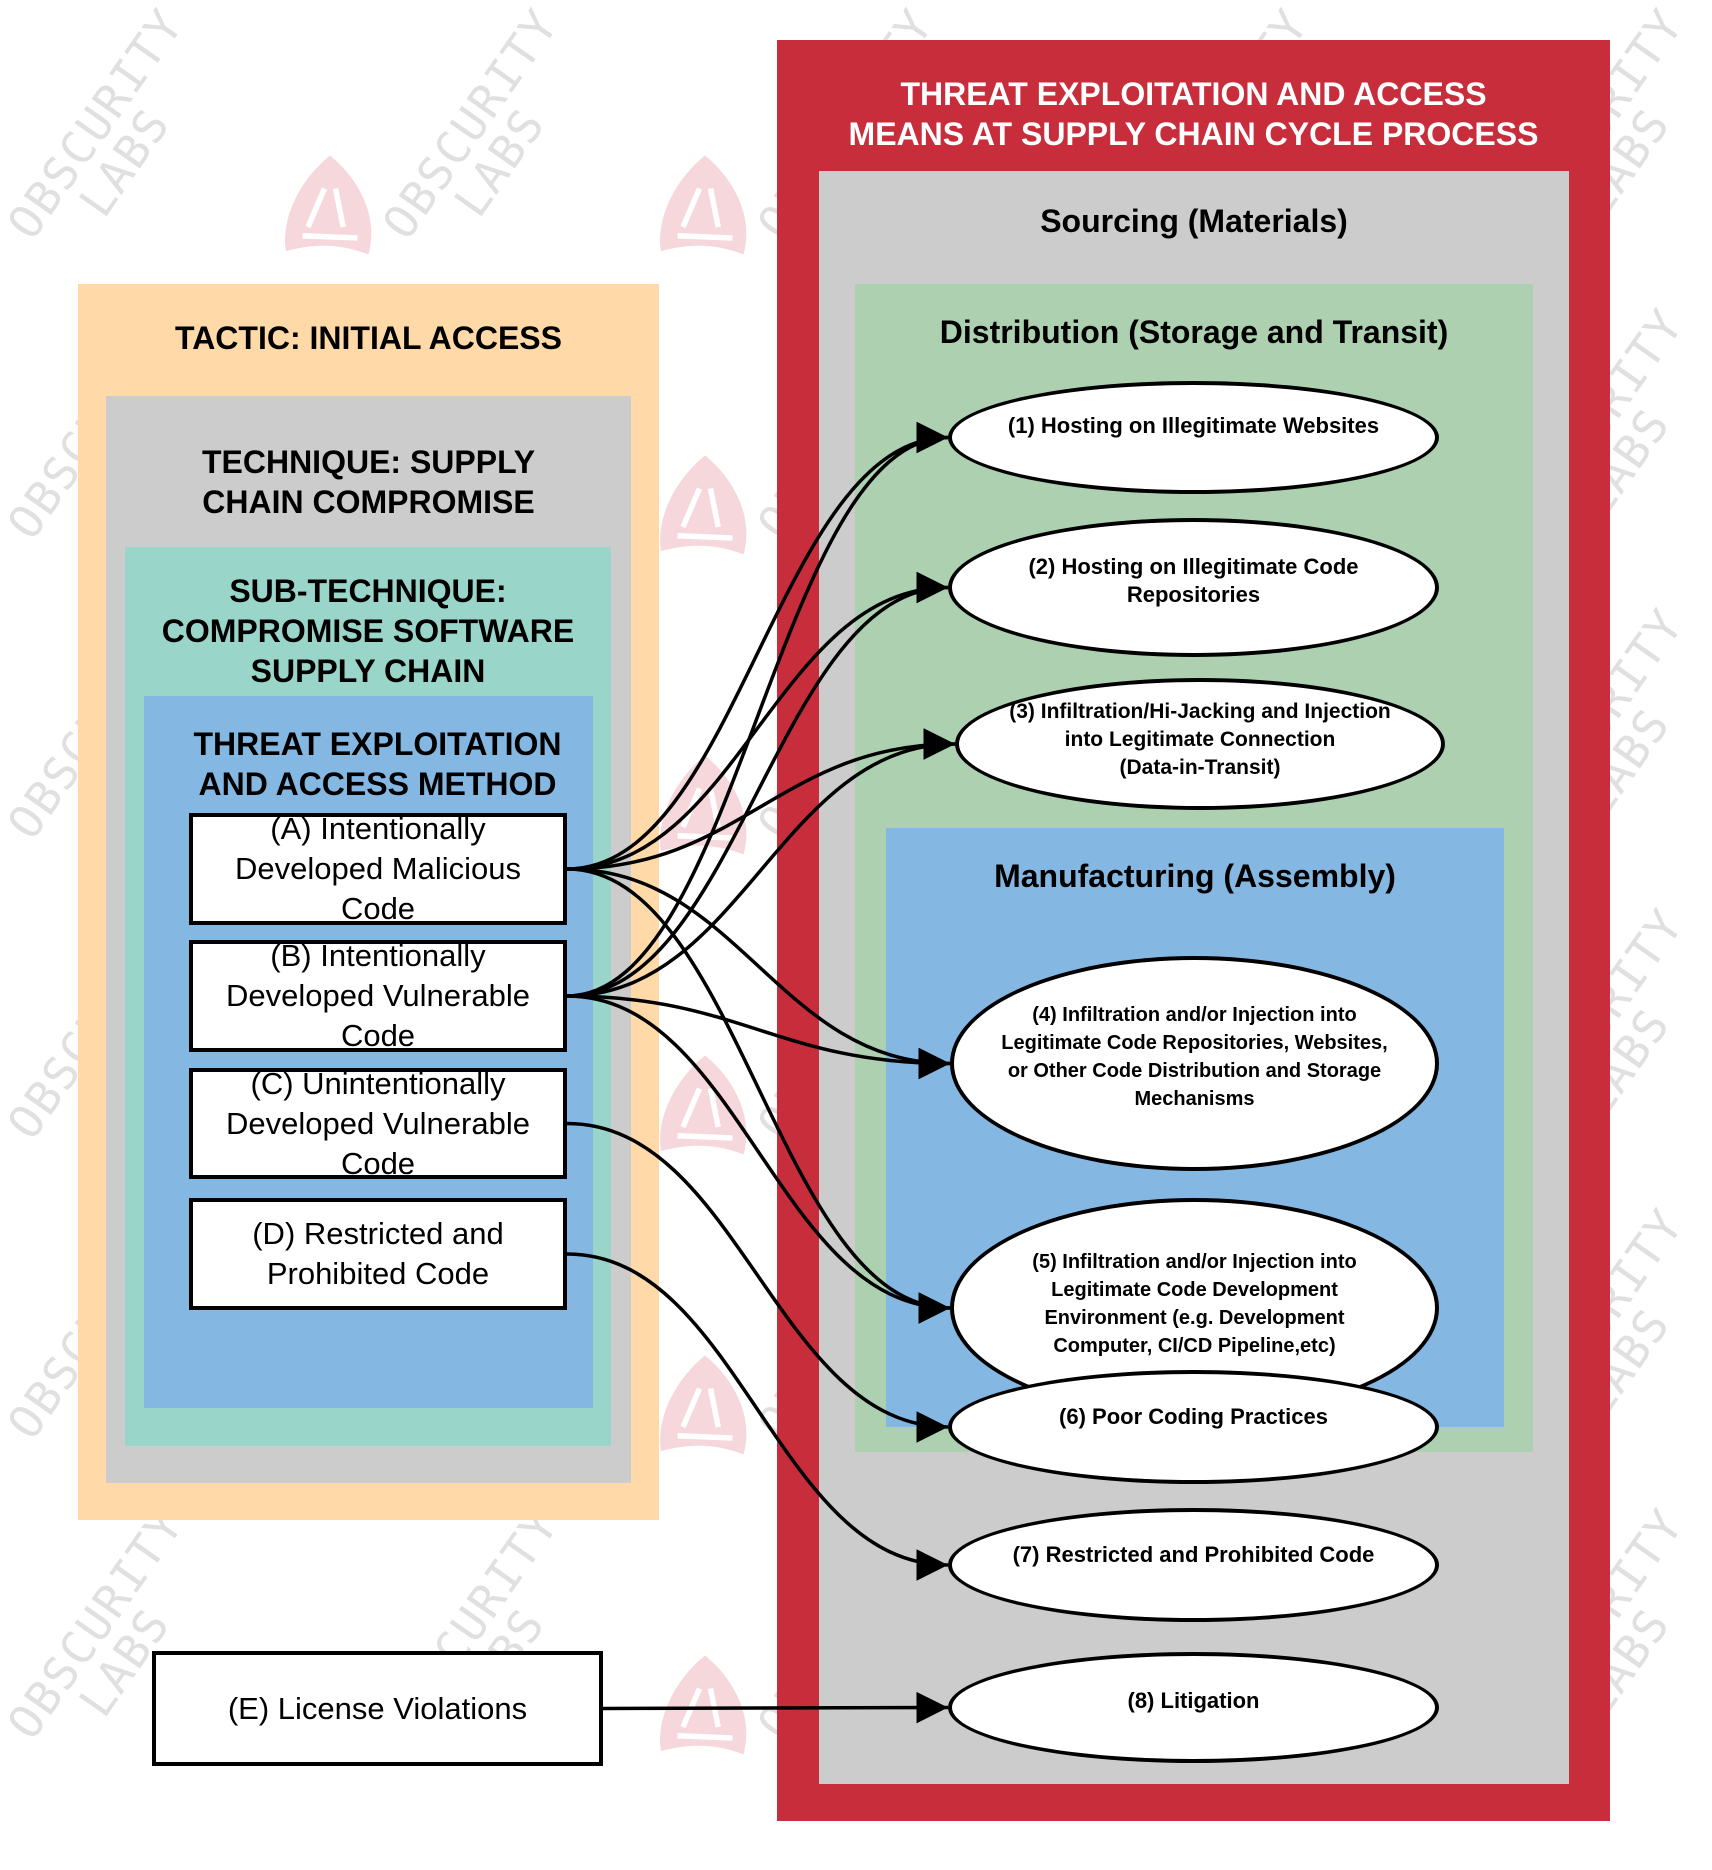  Describe the element at coordinates (378, 1273) in the screenshot. I see `method-d-line2: Prohibited Code` at that location.